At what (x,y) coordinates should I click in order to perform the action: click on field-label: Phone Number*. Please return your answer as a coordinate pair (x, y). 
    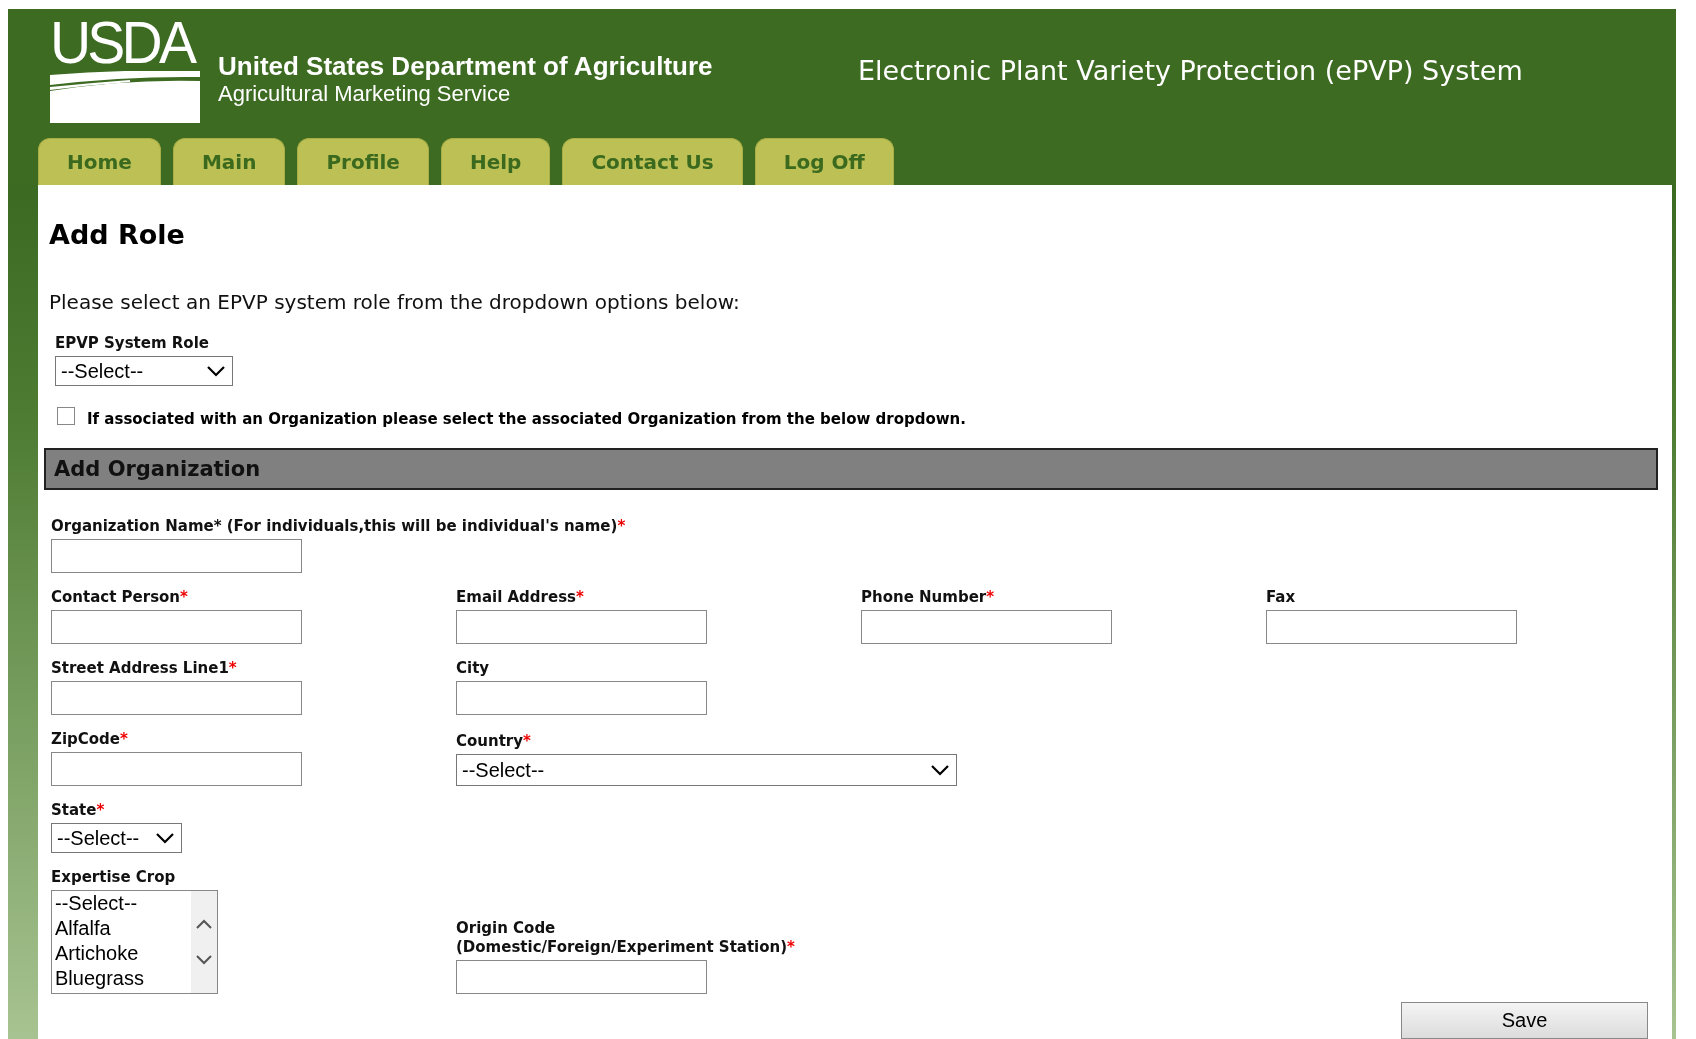
    Looking at the image, I should click on (928, 597).